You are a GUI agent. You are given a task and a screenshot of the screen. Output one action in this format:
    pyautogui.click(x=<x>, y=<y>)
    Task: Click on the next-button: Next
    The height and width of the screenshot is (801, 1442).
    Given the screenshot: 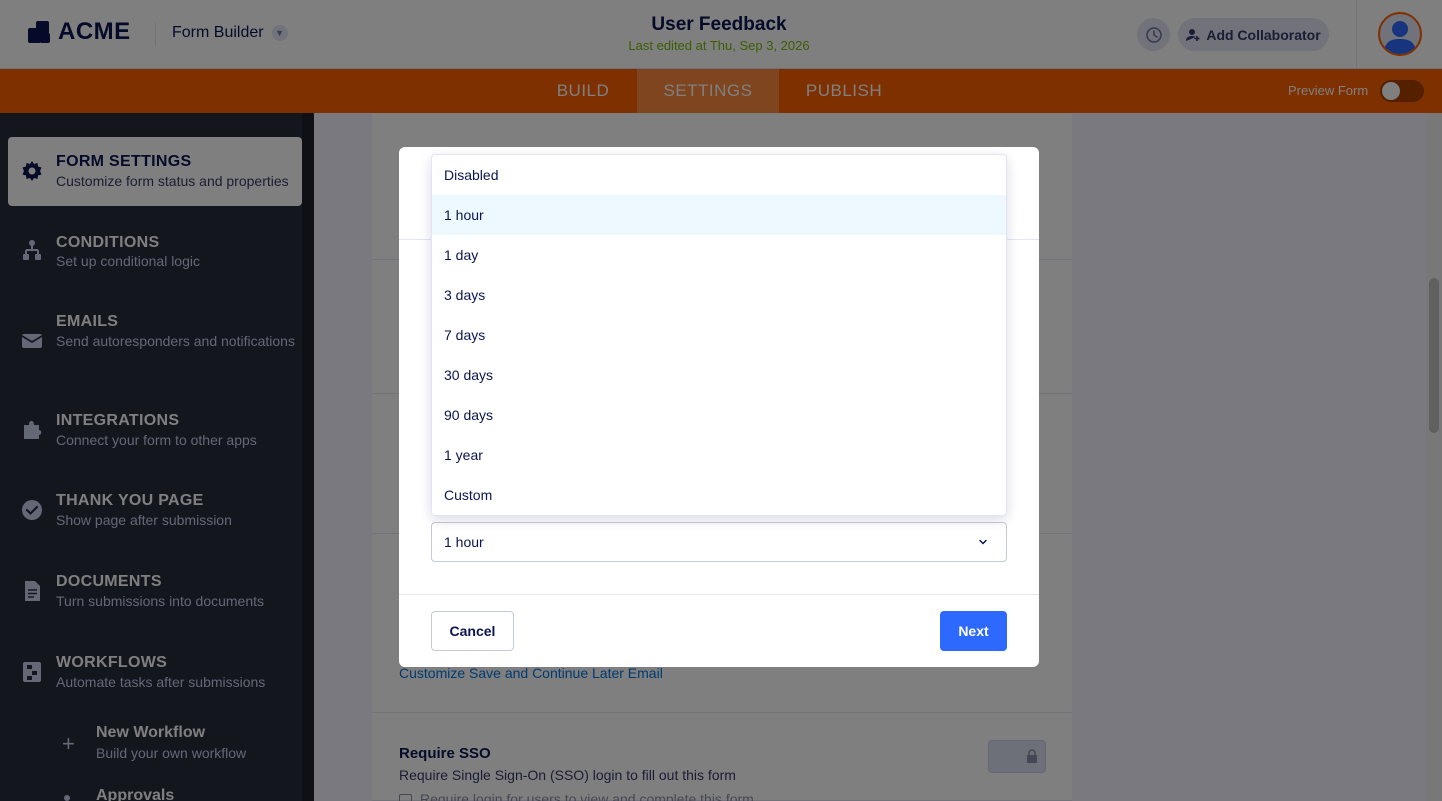 What is the action you would take?
    pyautogui.click(x=973, y=631)
    